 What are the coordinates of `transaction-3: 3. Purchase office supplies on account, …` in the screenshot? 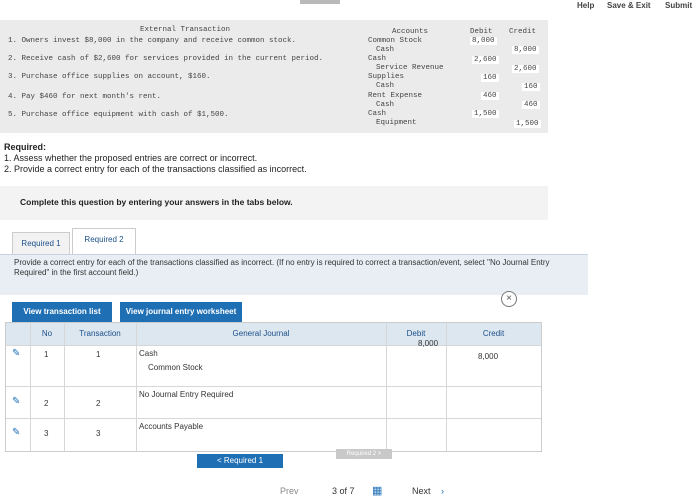 It's located at (109, 77).